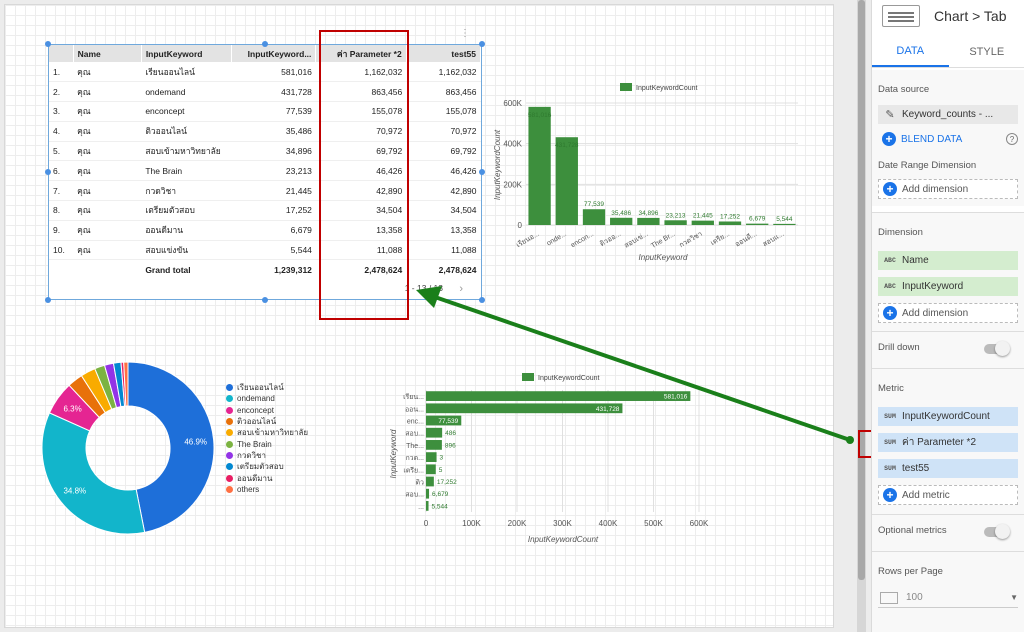 The height and width of the screenshot is (632, 1024). What do you see at coordinates (107, 53) in the screenshot?
I see `column-header: Name` at bounding box center [107, 53].